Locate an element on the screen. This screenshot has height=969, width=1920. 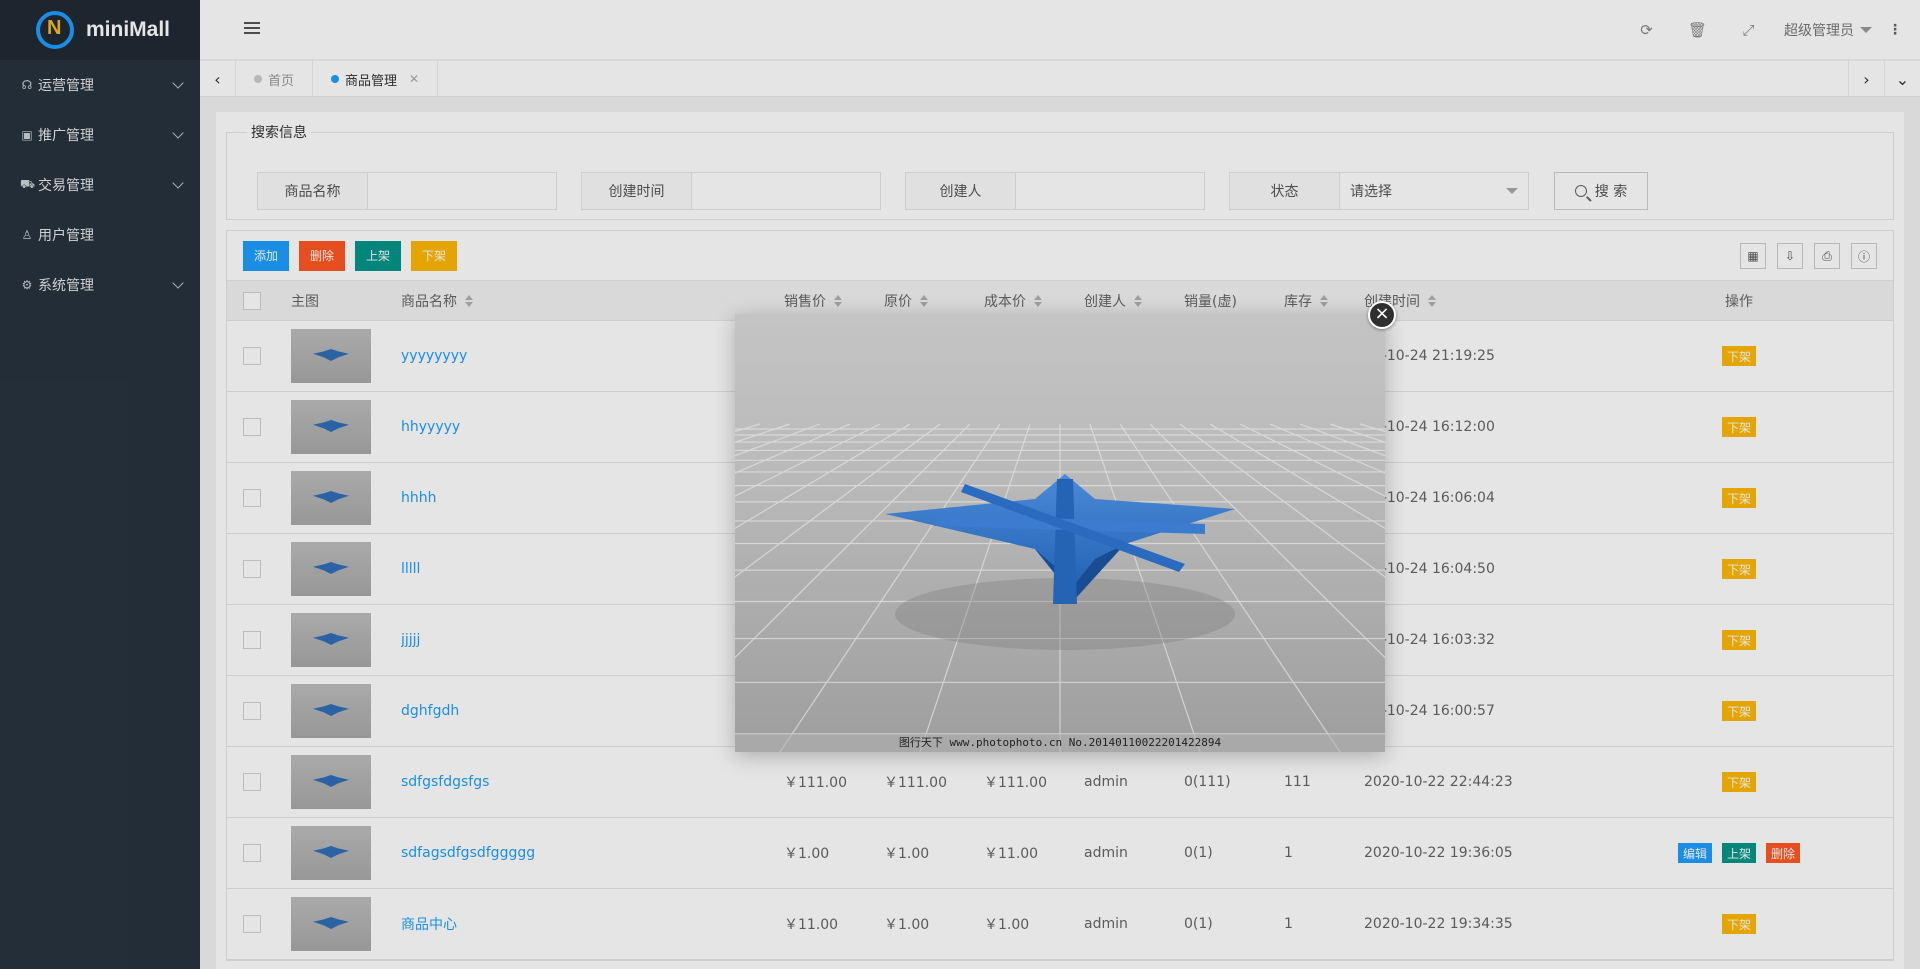
close-modal-button: × is located at coordinates (1382, 315).